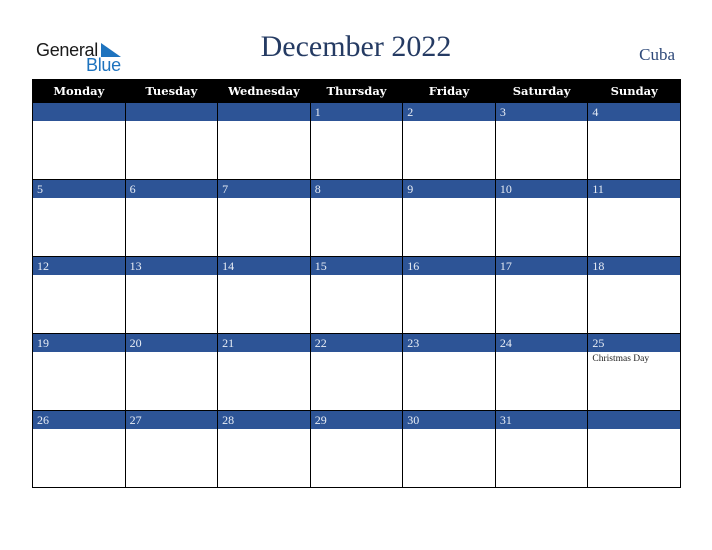 The image size is (712, 550). Describe the element at coordinates (171, 420) in the screenshot. I see `day-number: 27` at that location.